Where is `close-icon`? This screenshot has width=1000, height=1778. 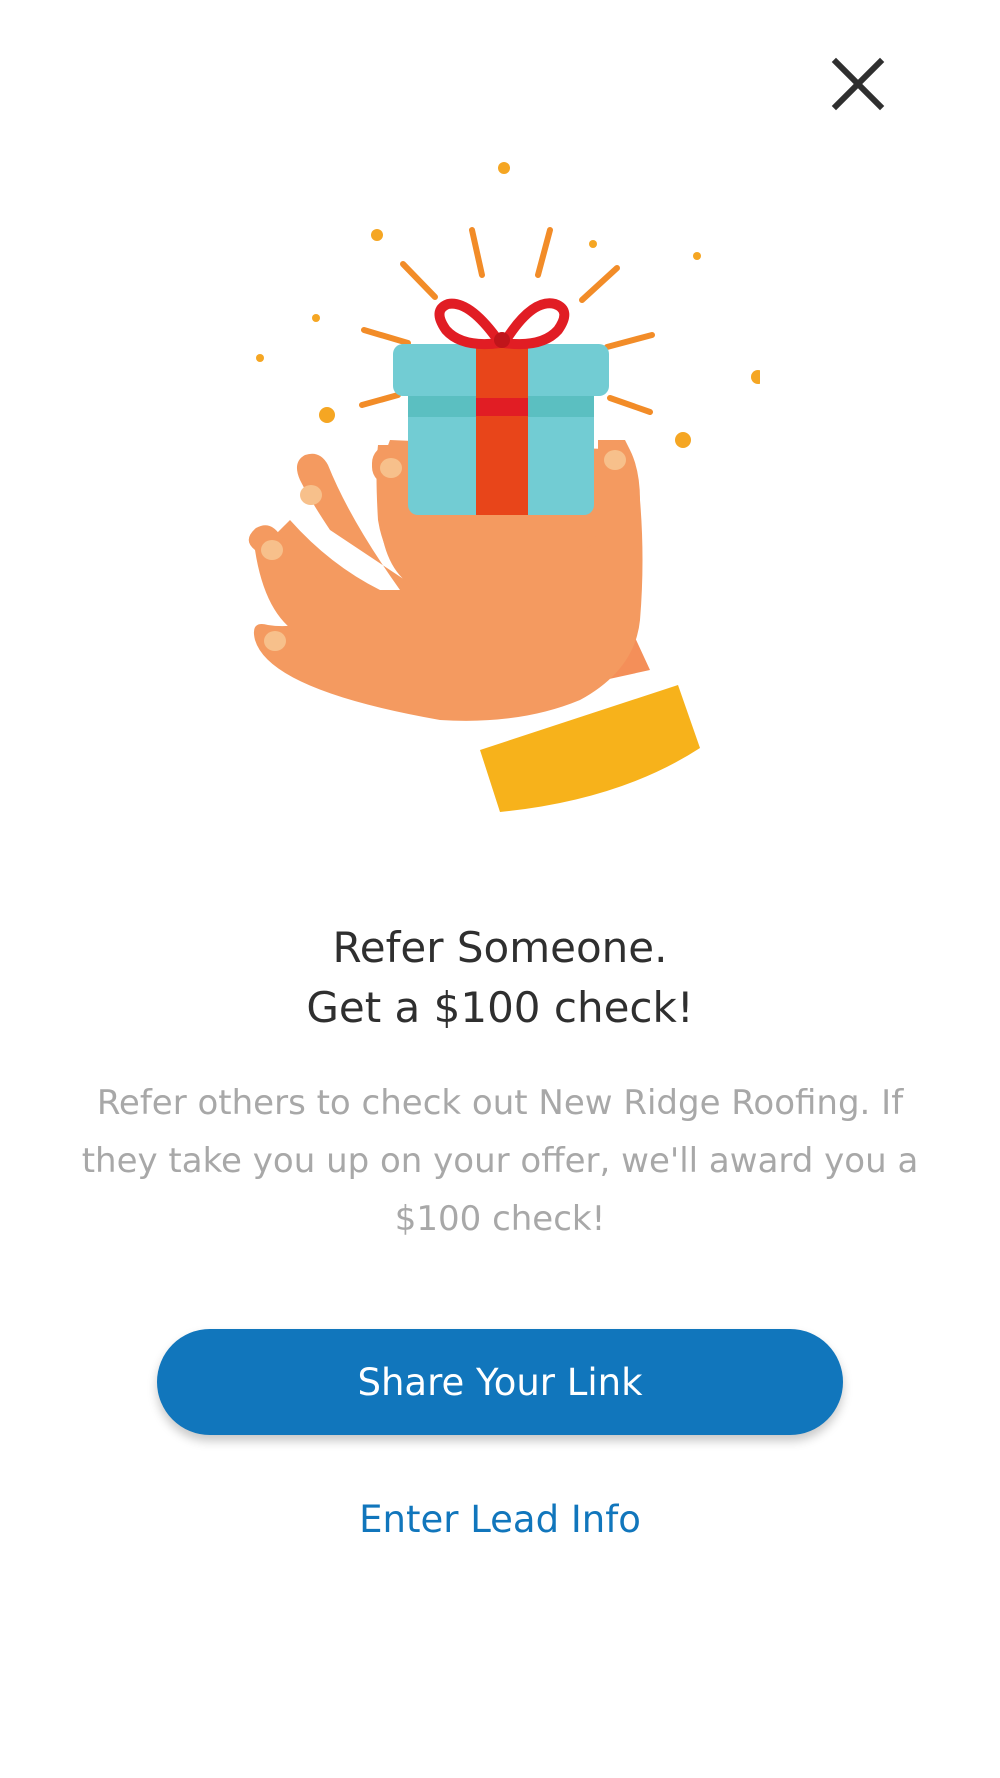
close-icon is located at coordinates (858, 84).